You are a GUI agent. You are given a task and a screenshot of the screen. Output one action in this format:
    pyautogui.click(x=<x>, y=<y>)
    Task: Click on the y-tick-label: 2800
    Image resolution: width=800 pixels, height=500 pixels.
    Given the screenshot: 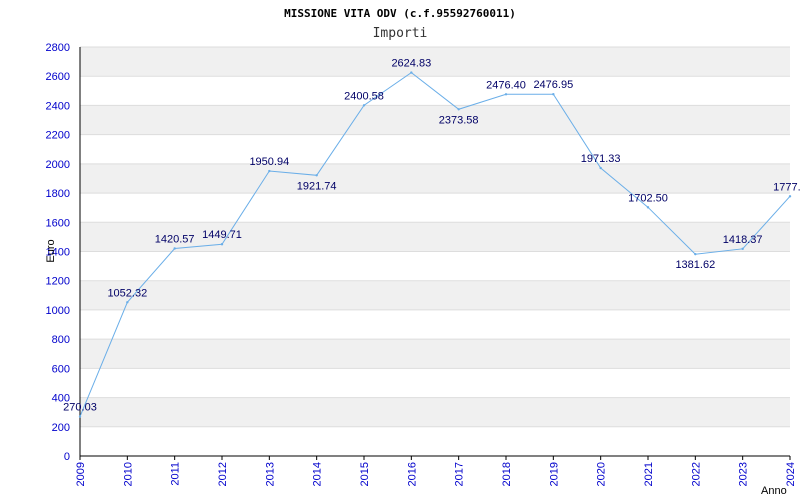 What is the action you would take?
    pyautogui.click(x=58, y=48)
    